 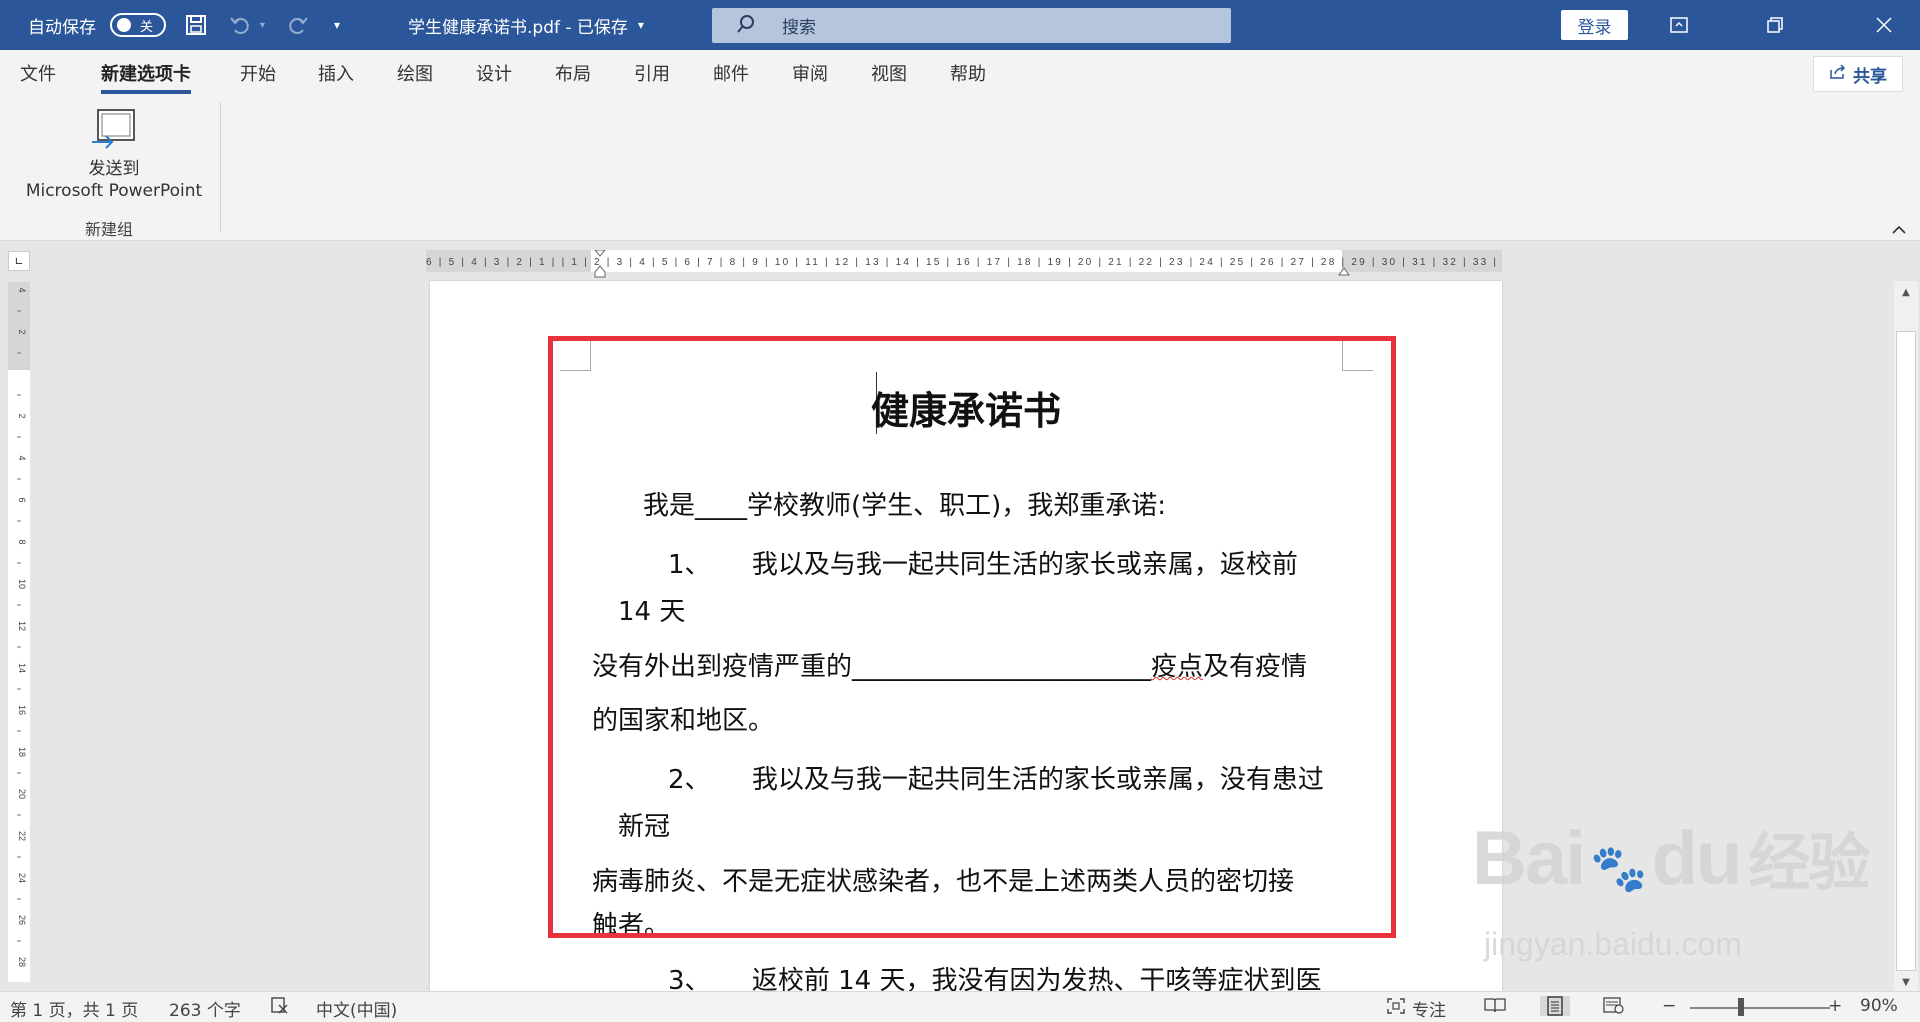 What do you see at coordinates (147, 27) in the screenshot?
I see `autosave-state: 关` at bounding box center [147, 27].